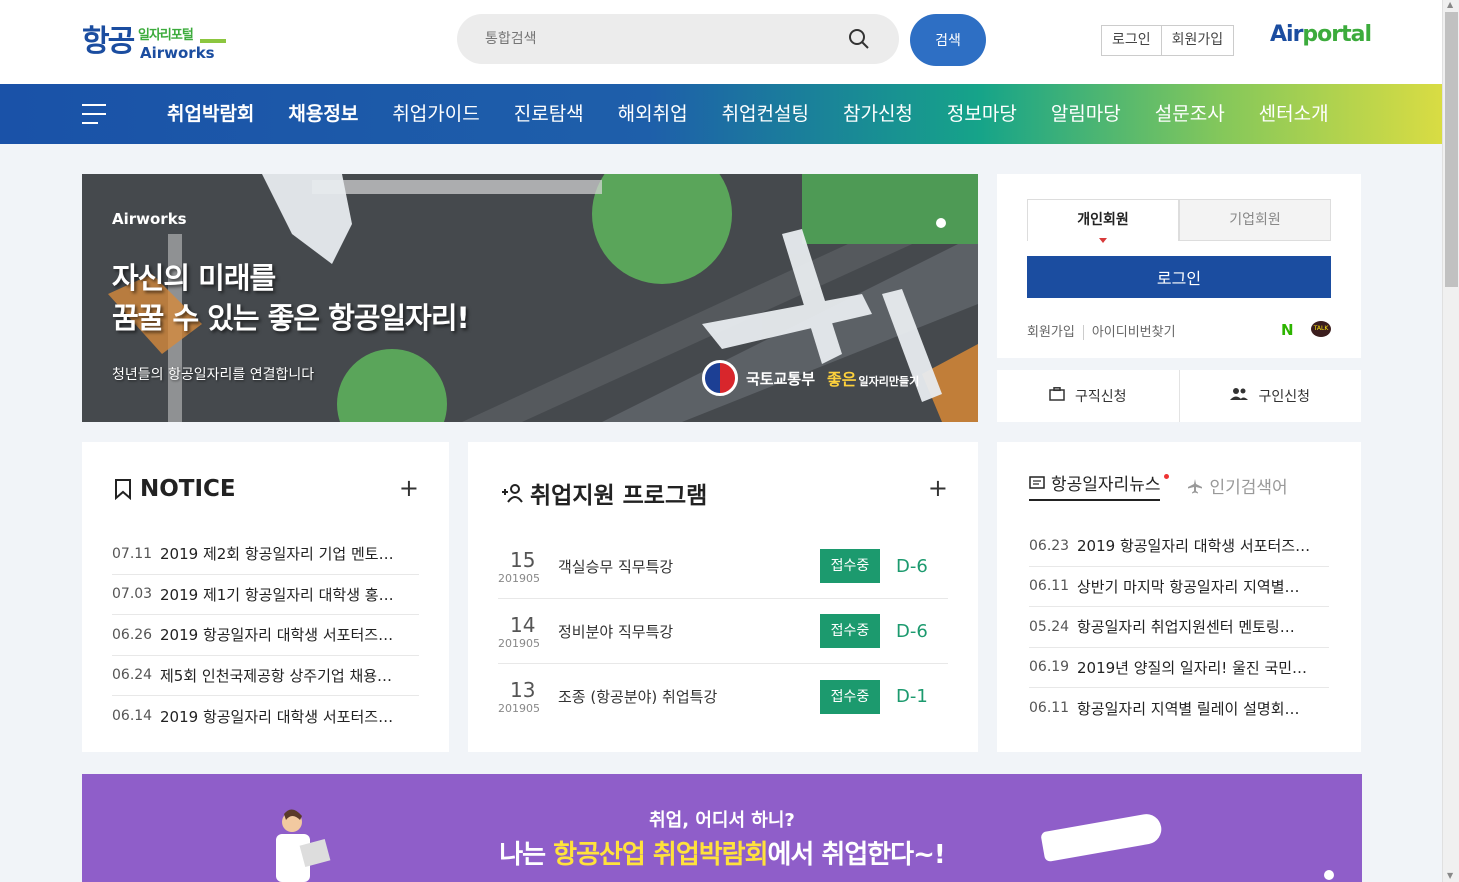  What do you see at coordinates (1195, 485) in the screenshot?
I see `airplane-icon` at bounding box center [1195, 485].